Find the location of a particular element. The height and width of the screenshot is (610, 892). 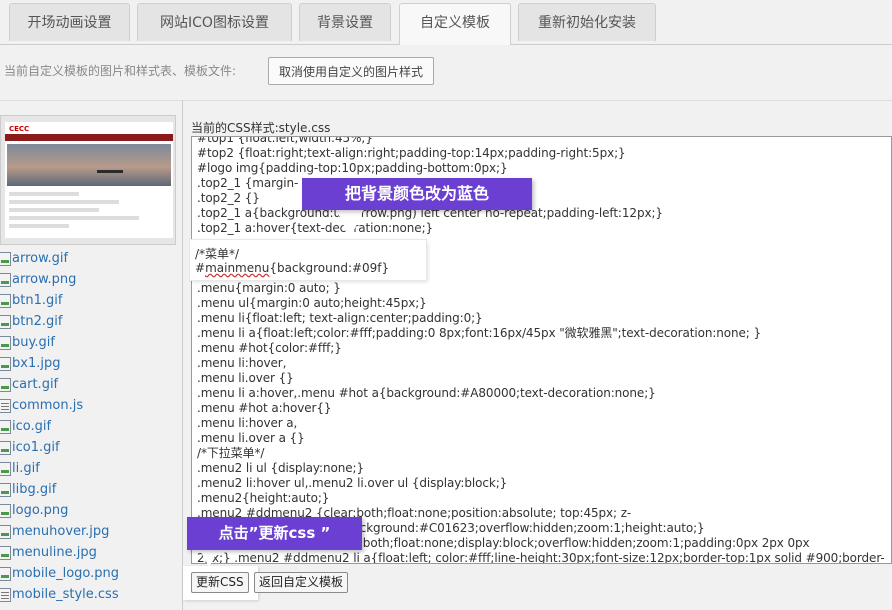

code-line: .menu ul{margin:0 auto;height:45px;} is located at coordinates (312, 303).